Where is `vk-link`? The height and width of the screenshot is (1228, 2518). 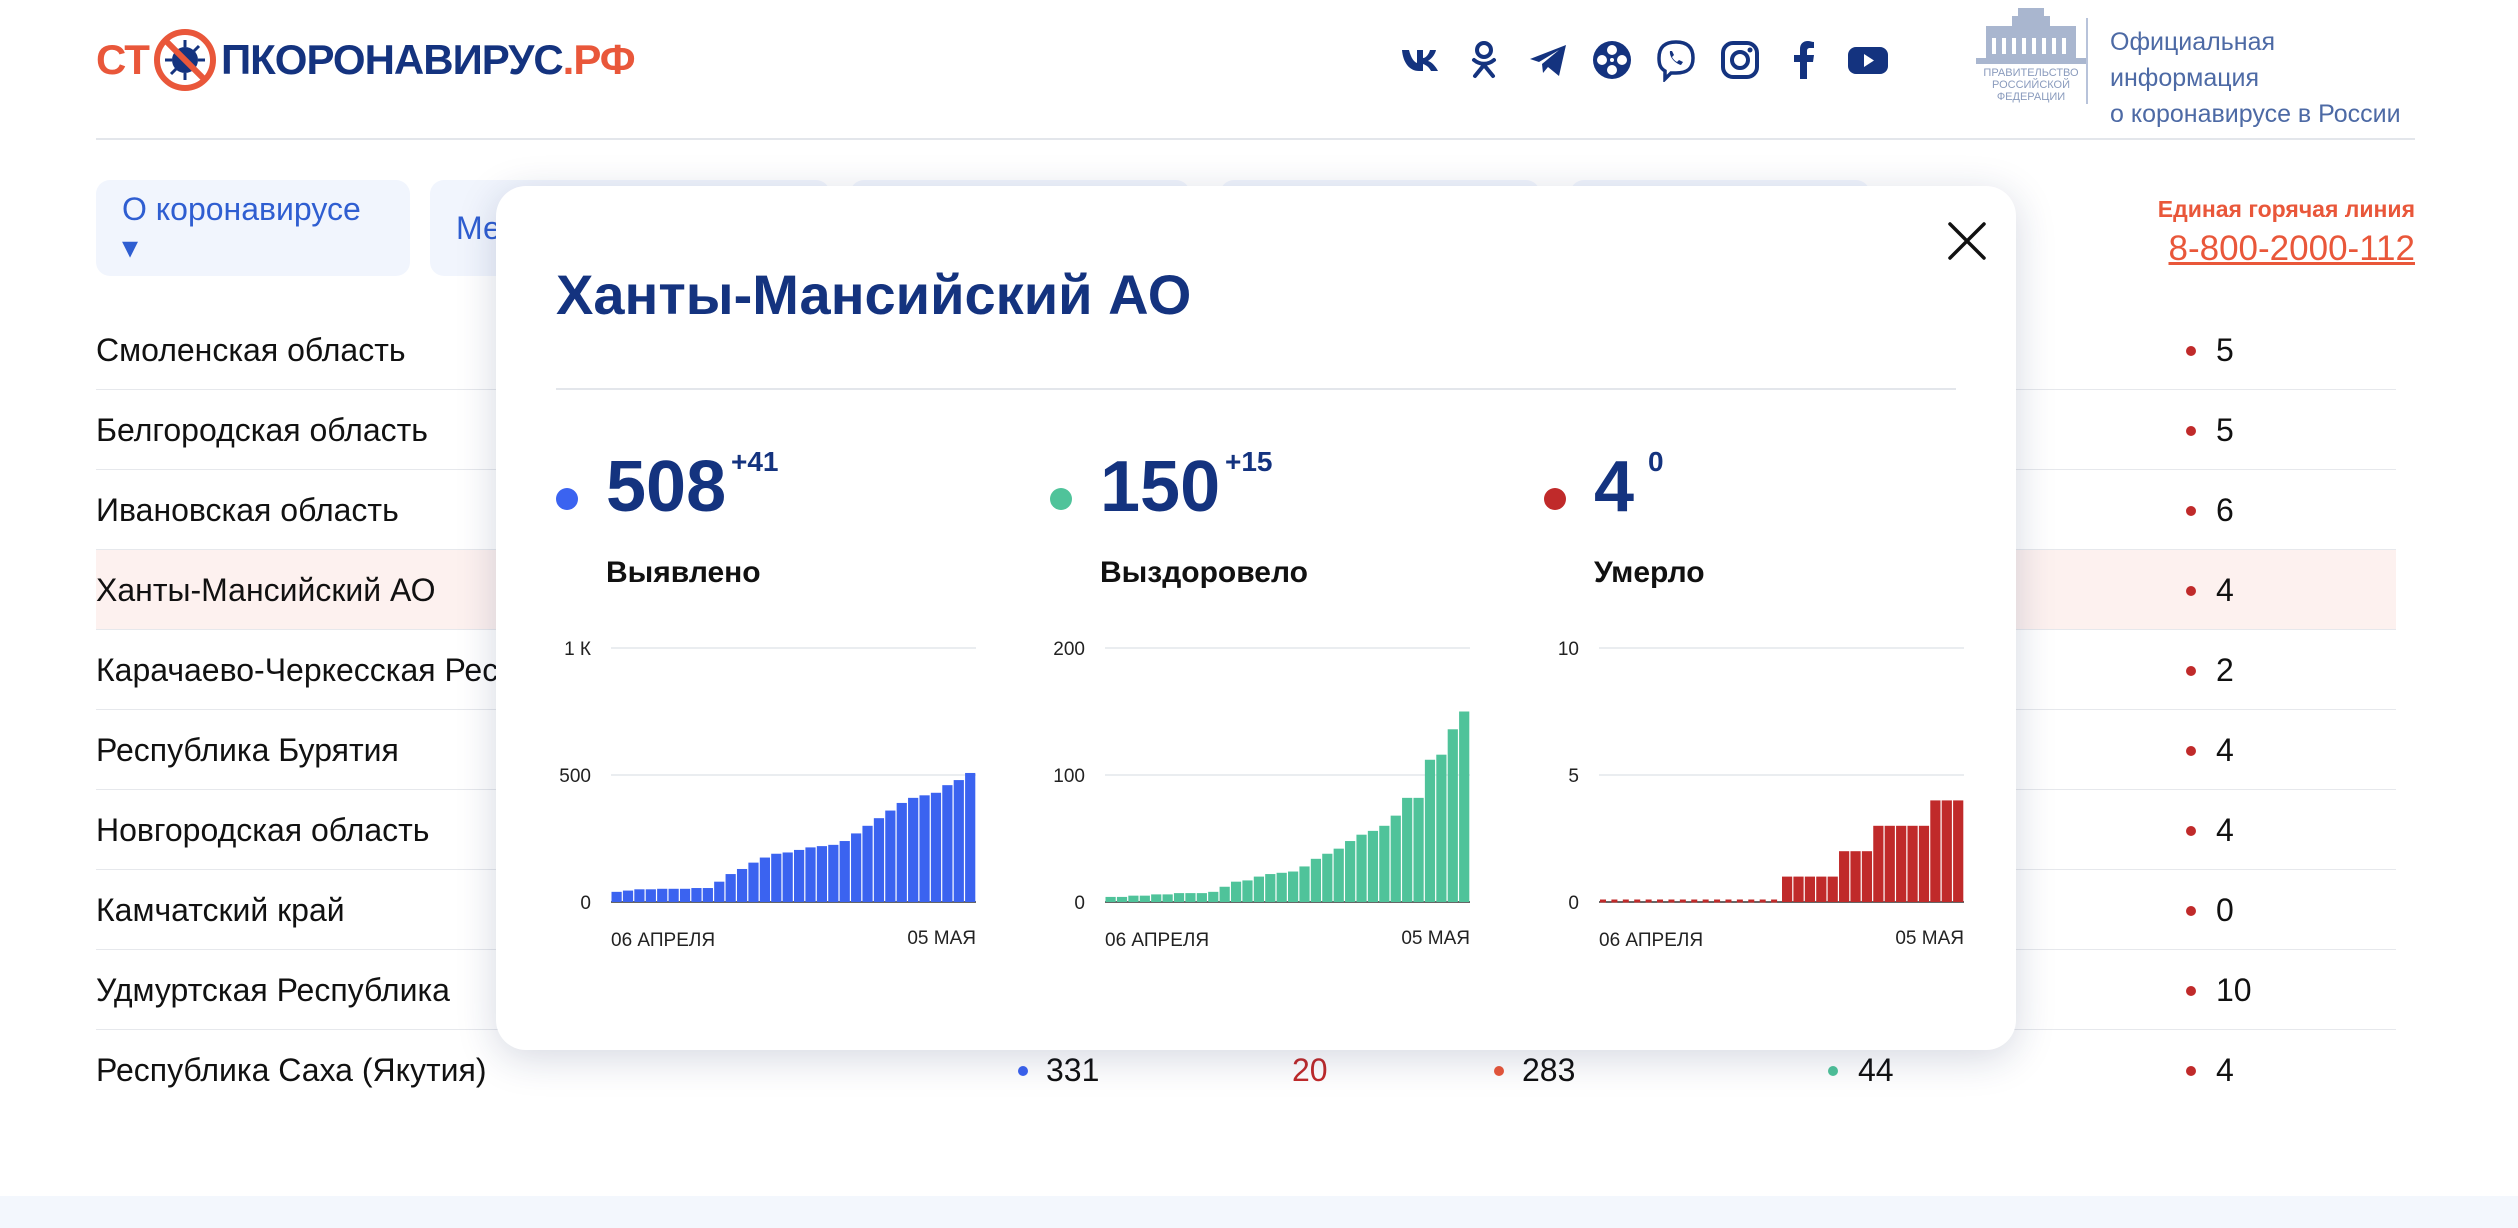 vk-link is located at coordinates (1420, 60).